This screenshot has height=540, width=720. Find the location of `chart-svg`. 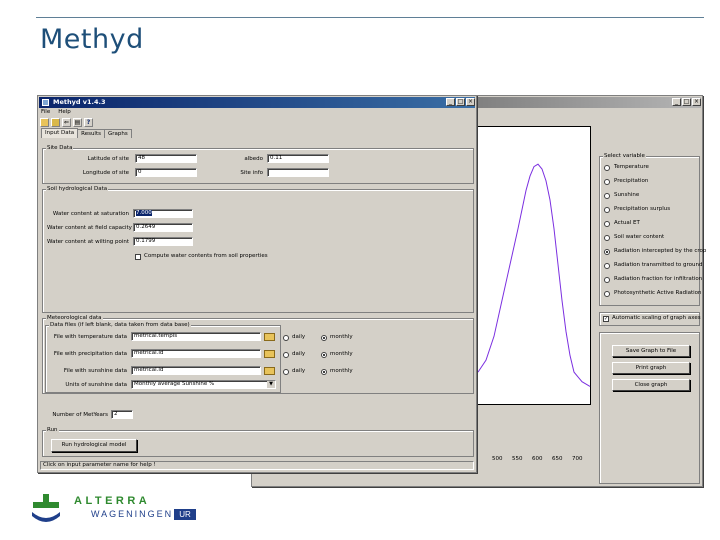

chart-svg is located at coordinates (534, 275).